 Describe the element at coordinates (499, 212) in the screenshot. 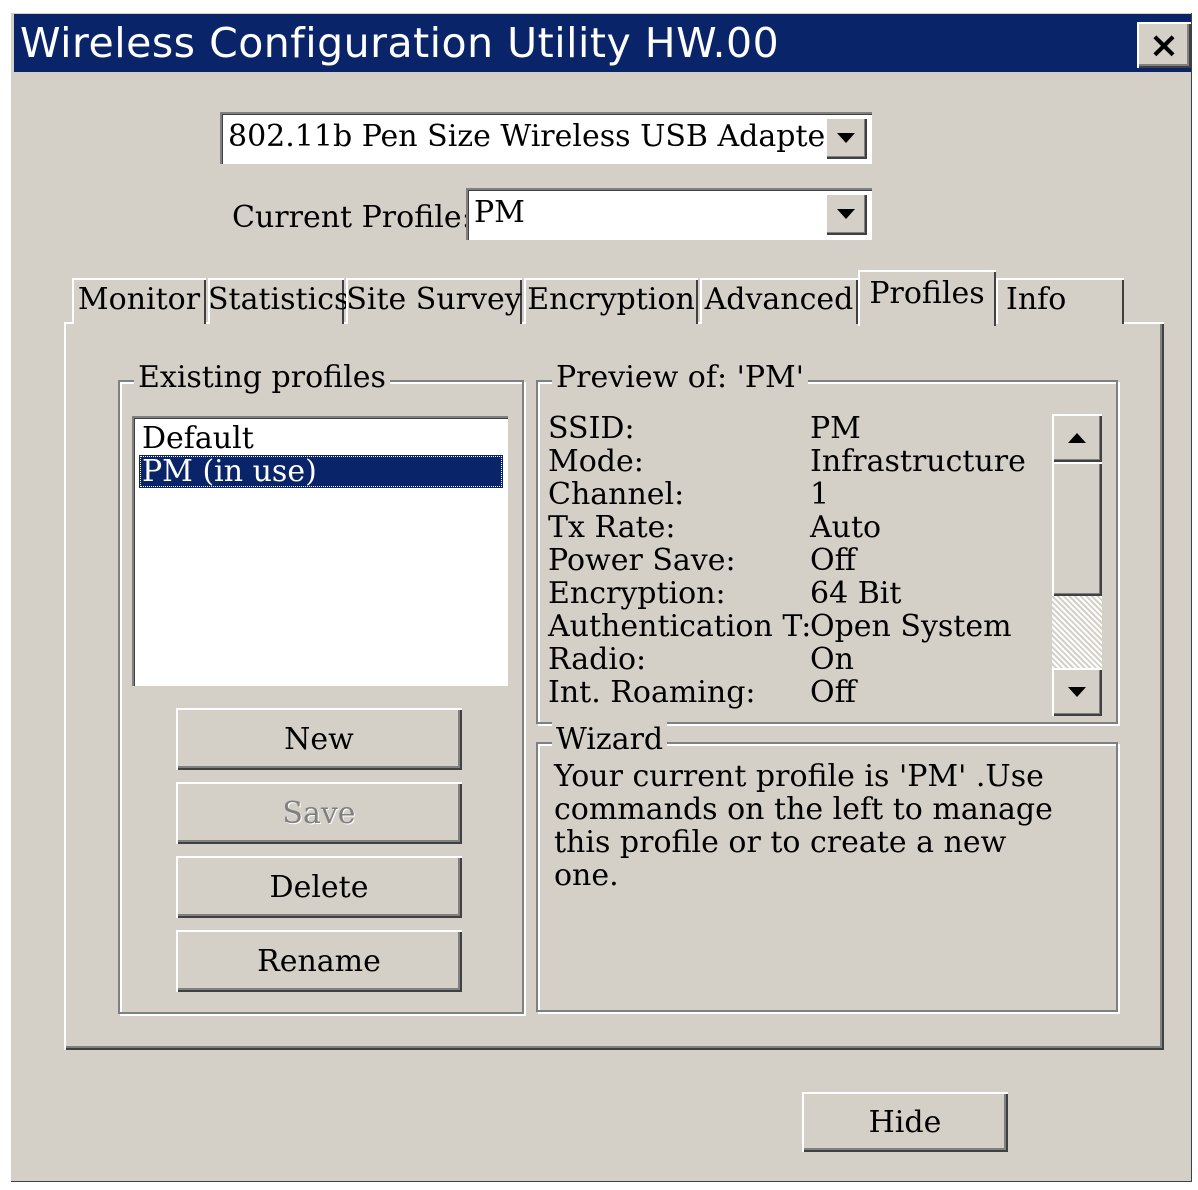

I see `current-profile-value: PM` at that location.